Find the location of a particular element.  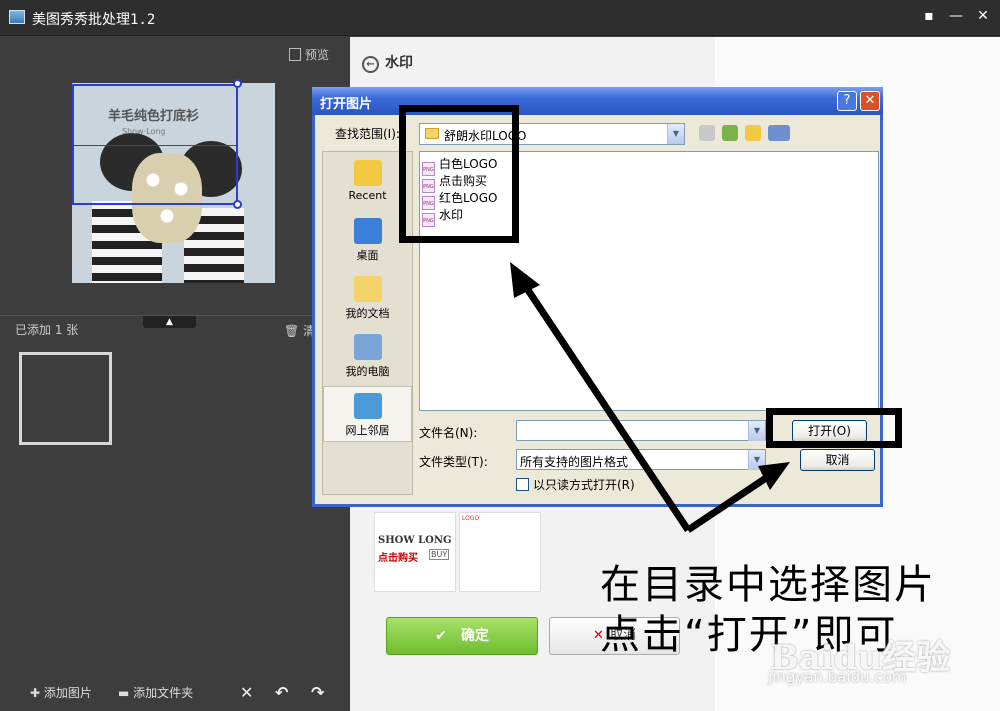

baidu-watermark-url: jingyan.baidu.com is located at coordinates (837, 677).